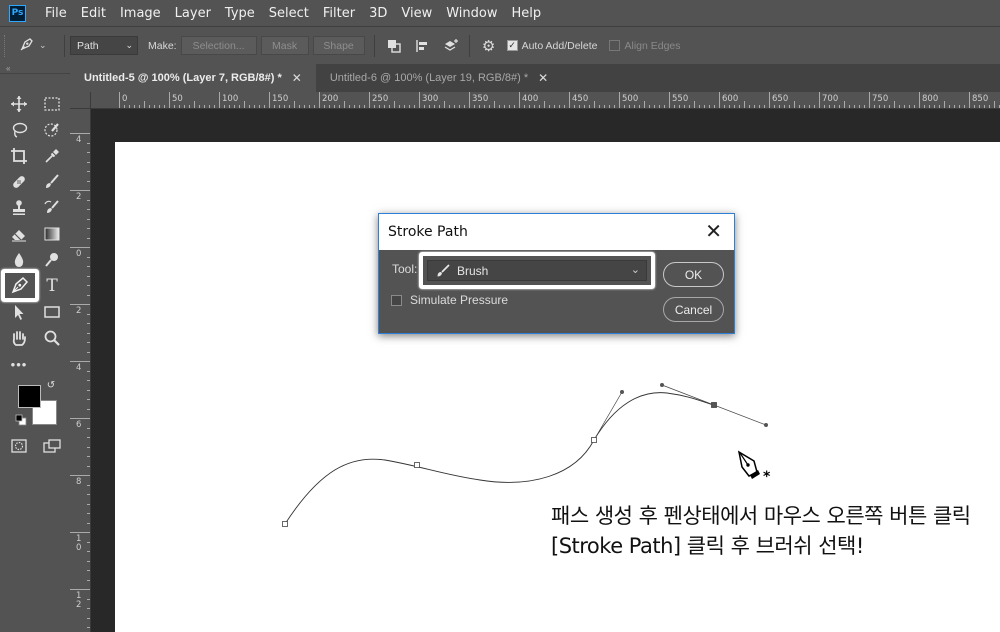  I want to click on cancel-button: Cancel, so click(693, 309).